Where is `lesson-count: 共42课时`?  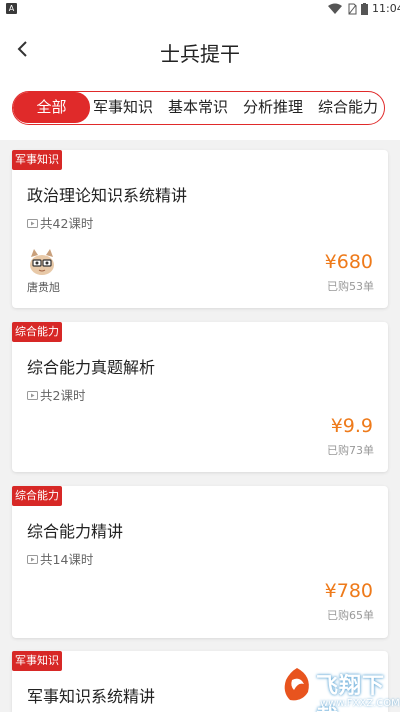 lesson-count: 共42课时 is located at coordinates (60, 222).